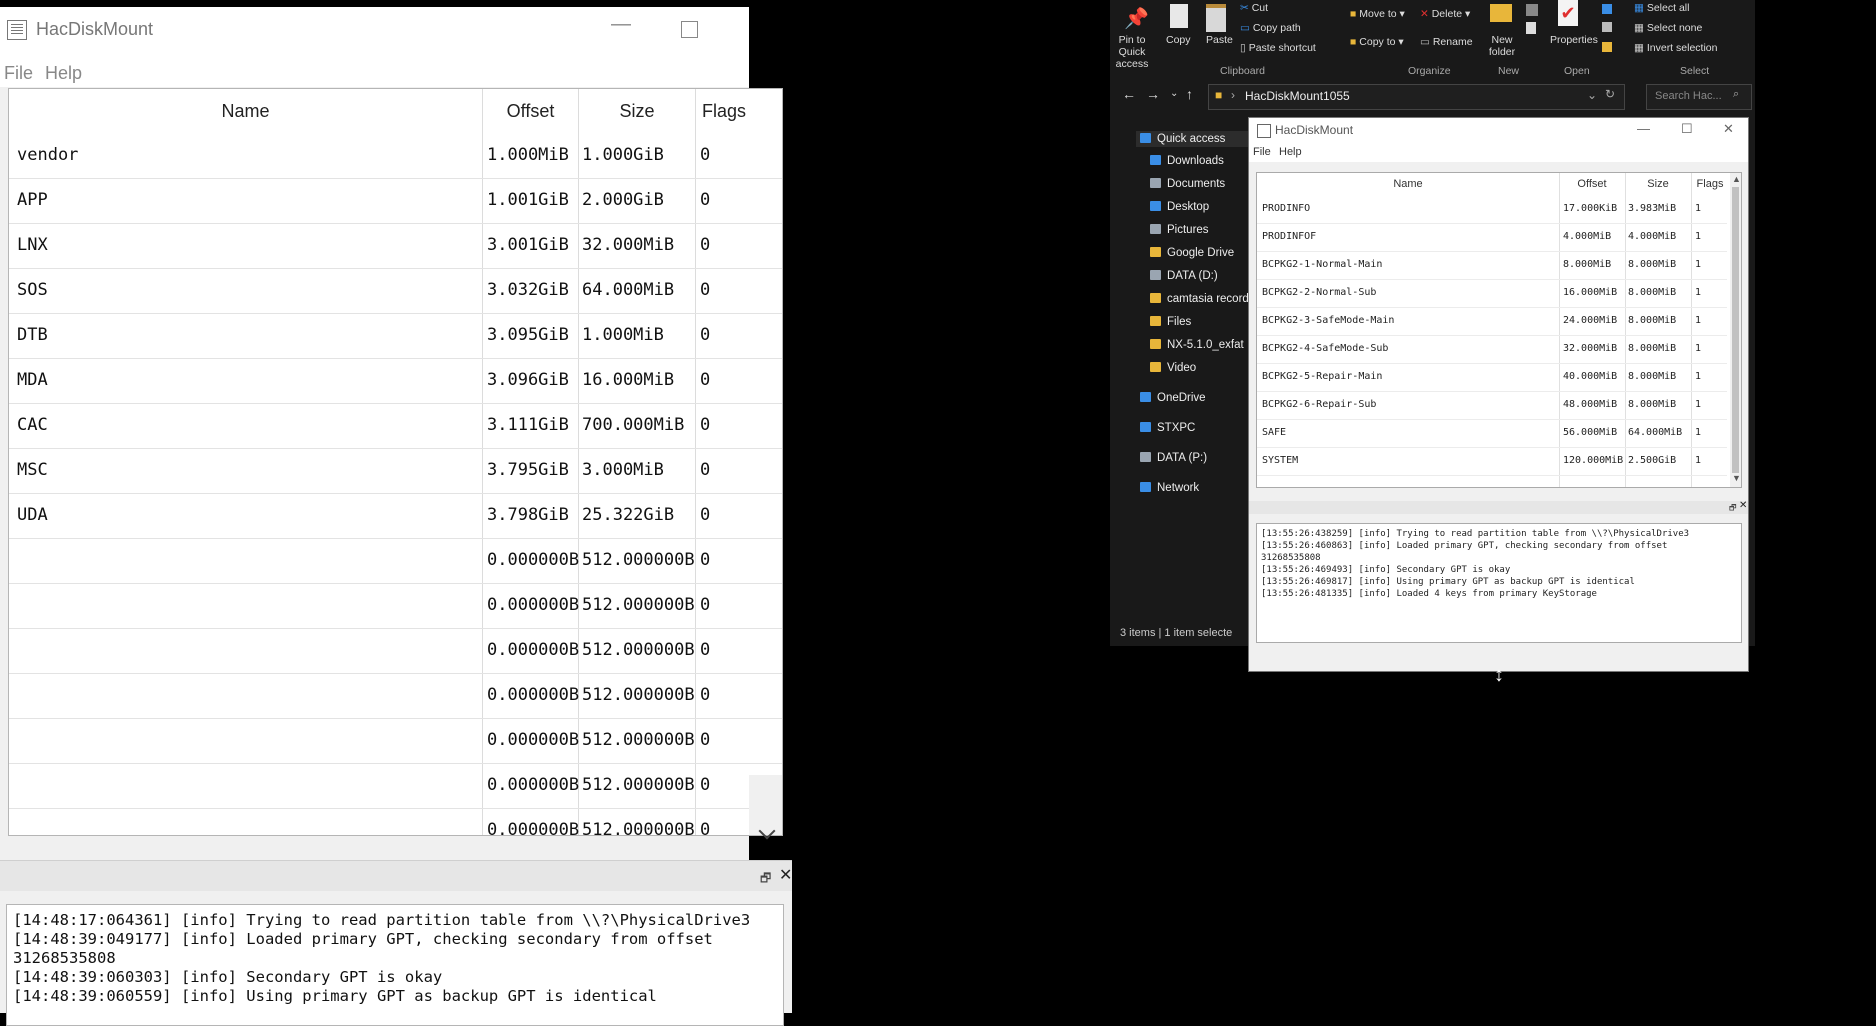  I want to click on nav-item-pictures: Pictures, so click(1179, 230).